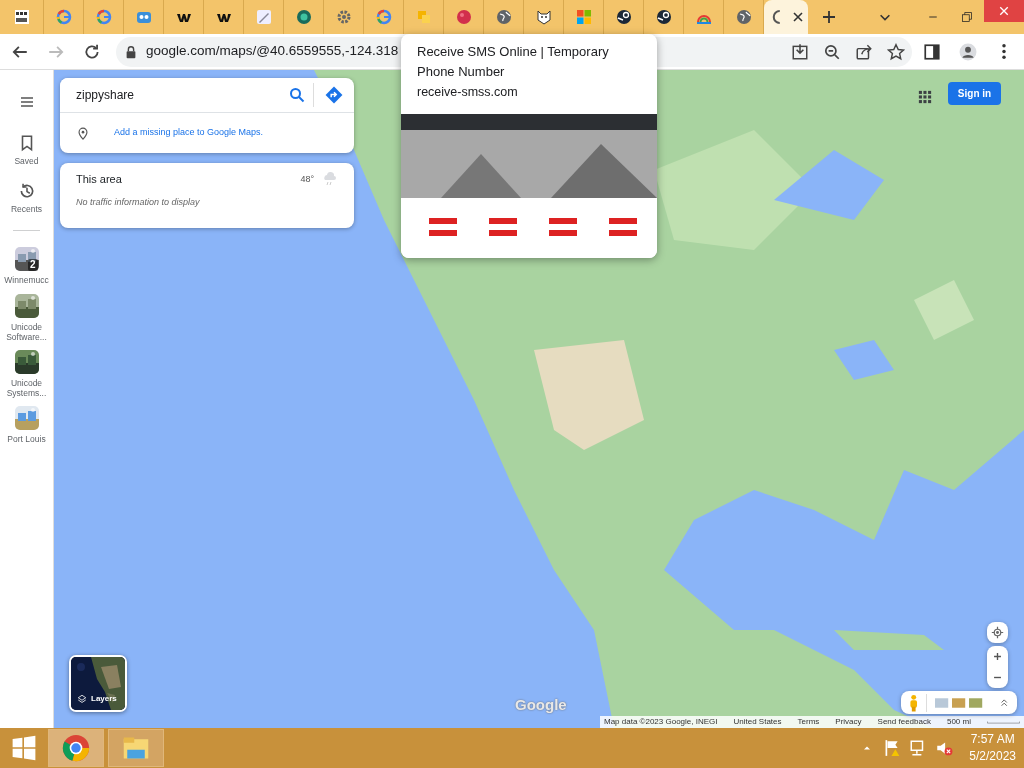  I want to click on person-icon, so click(968, 51).